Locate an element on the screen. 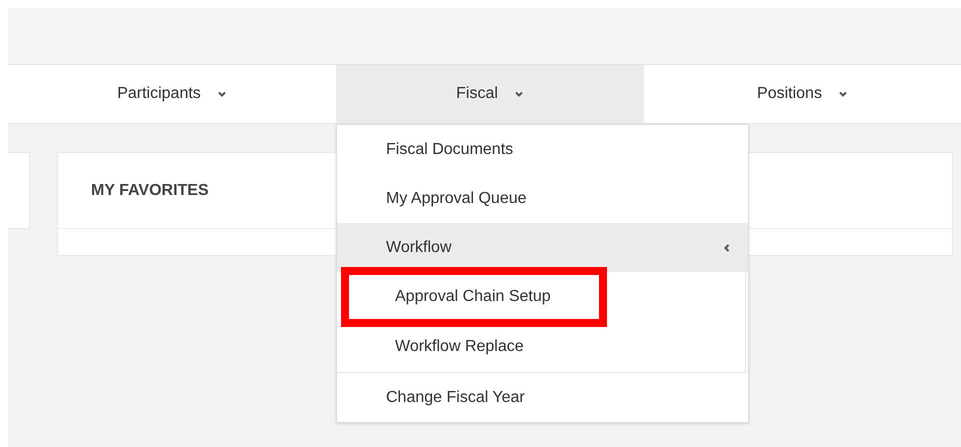 This screenshot has width=961, height=447. submenu-item: Workflow Replace is located at coordinates (459, 347).